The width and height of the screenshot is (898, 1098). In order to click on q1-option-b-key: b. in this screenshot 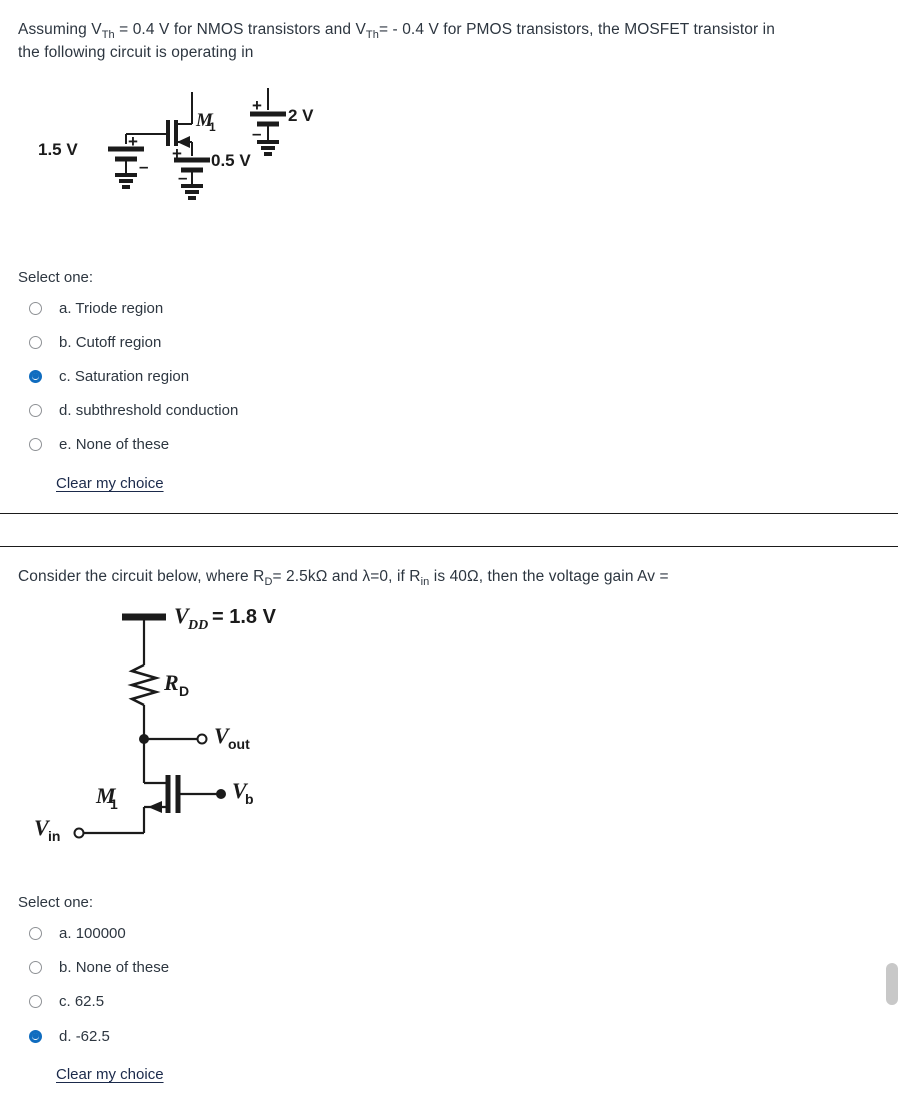, I will do `click(65, 342)`.